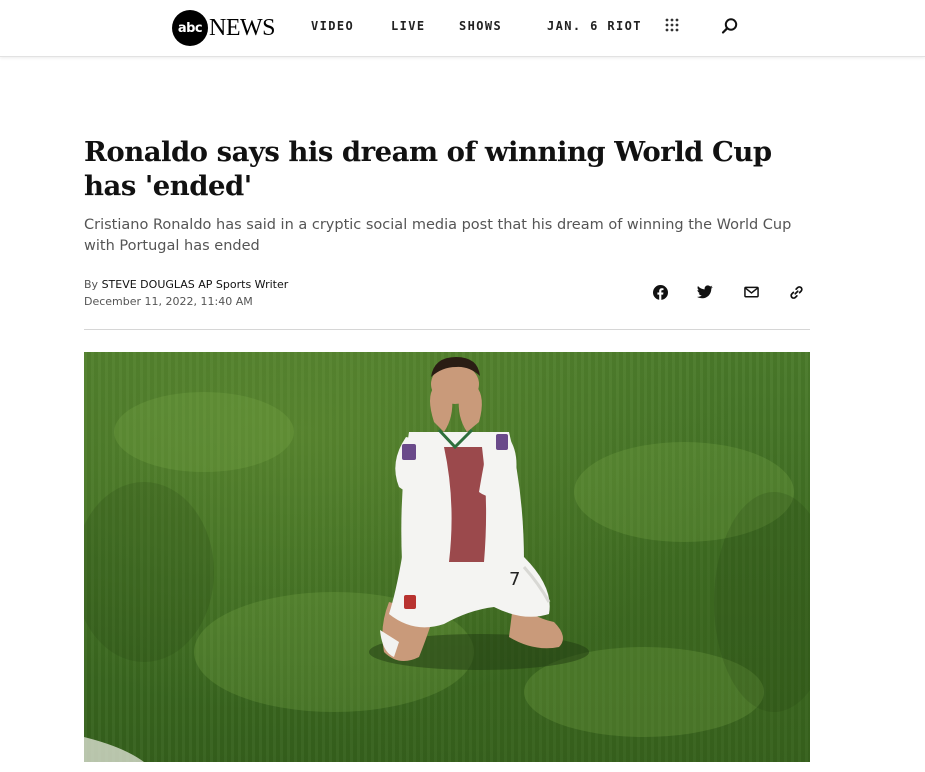 Image resolution: width=925 pixels, height=772 pixels. I want to click on publish-date: December 11, 2022, 11:40 AM, so click(168, 301).